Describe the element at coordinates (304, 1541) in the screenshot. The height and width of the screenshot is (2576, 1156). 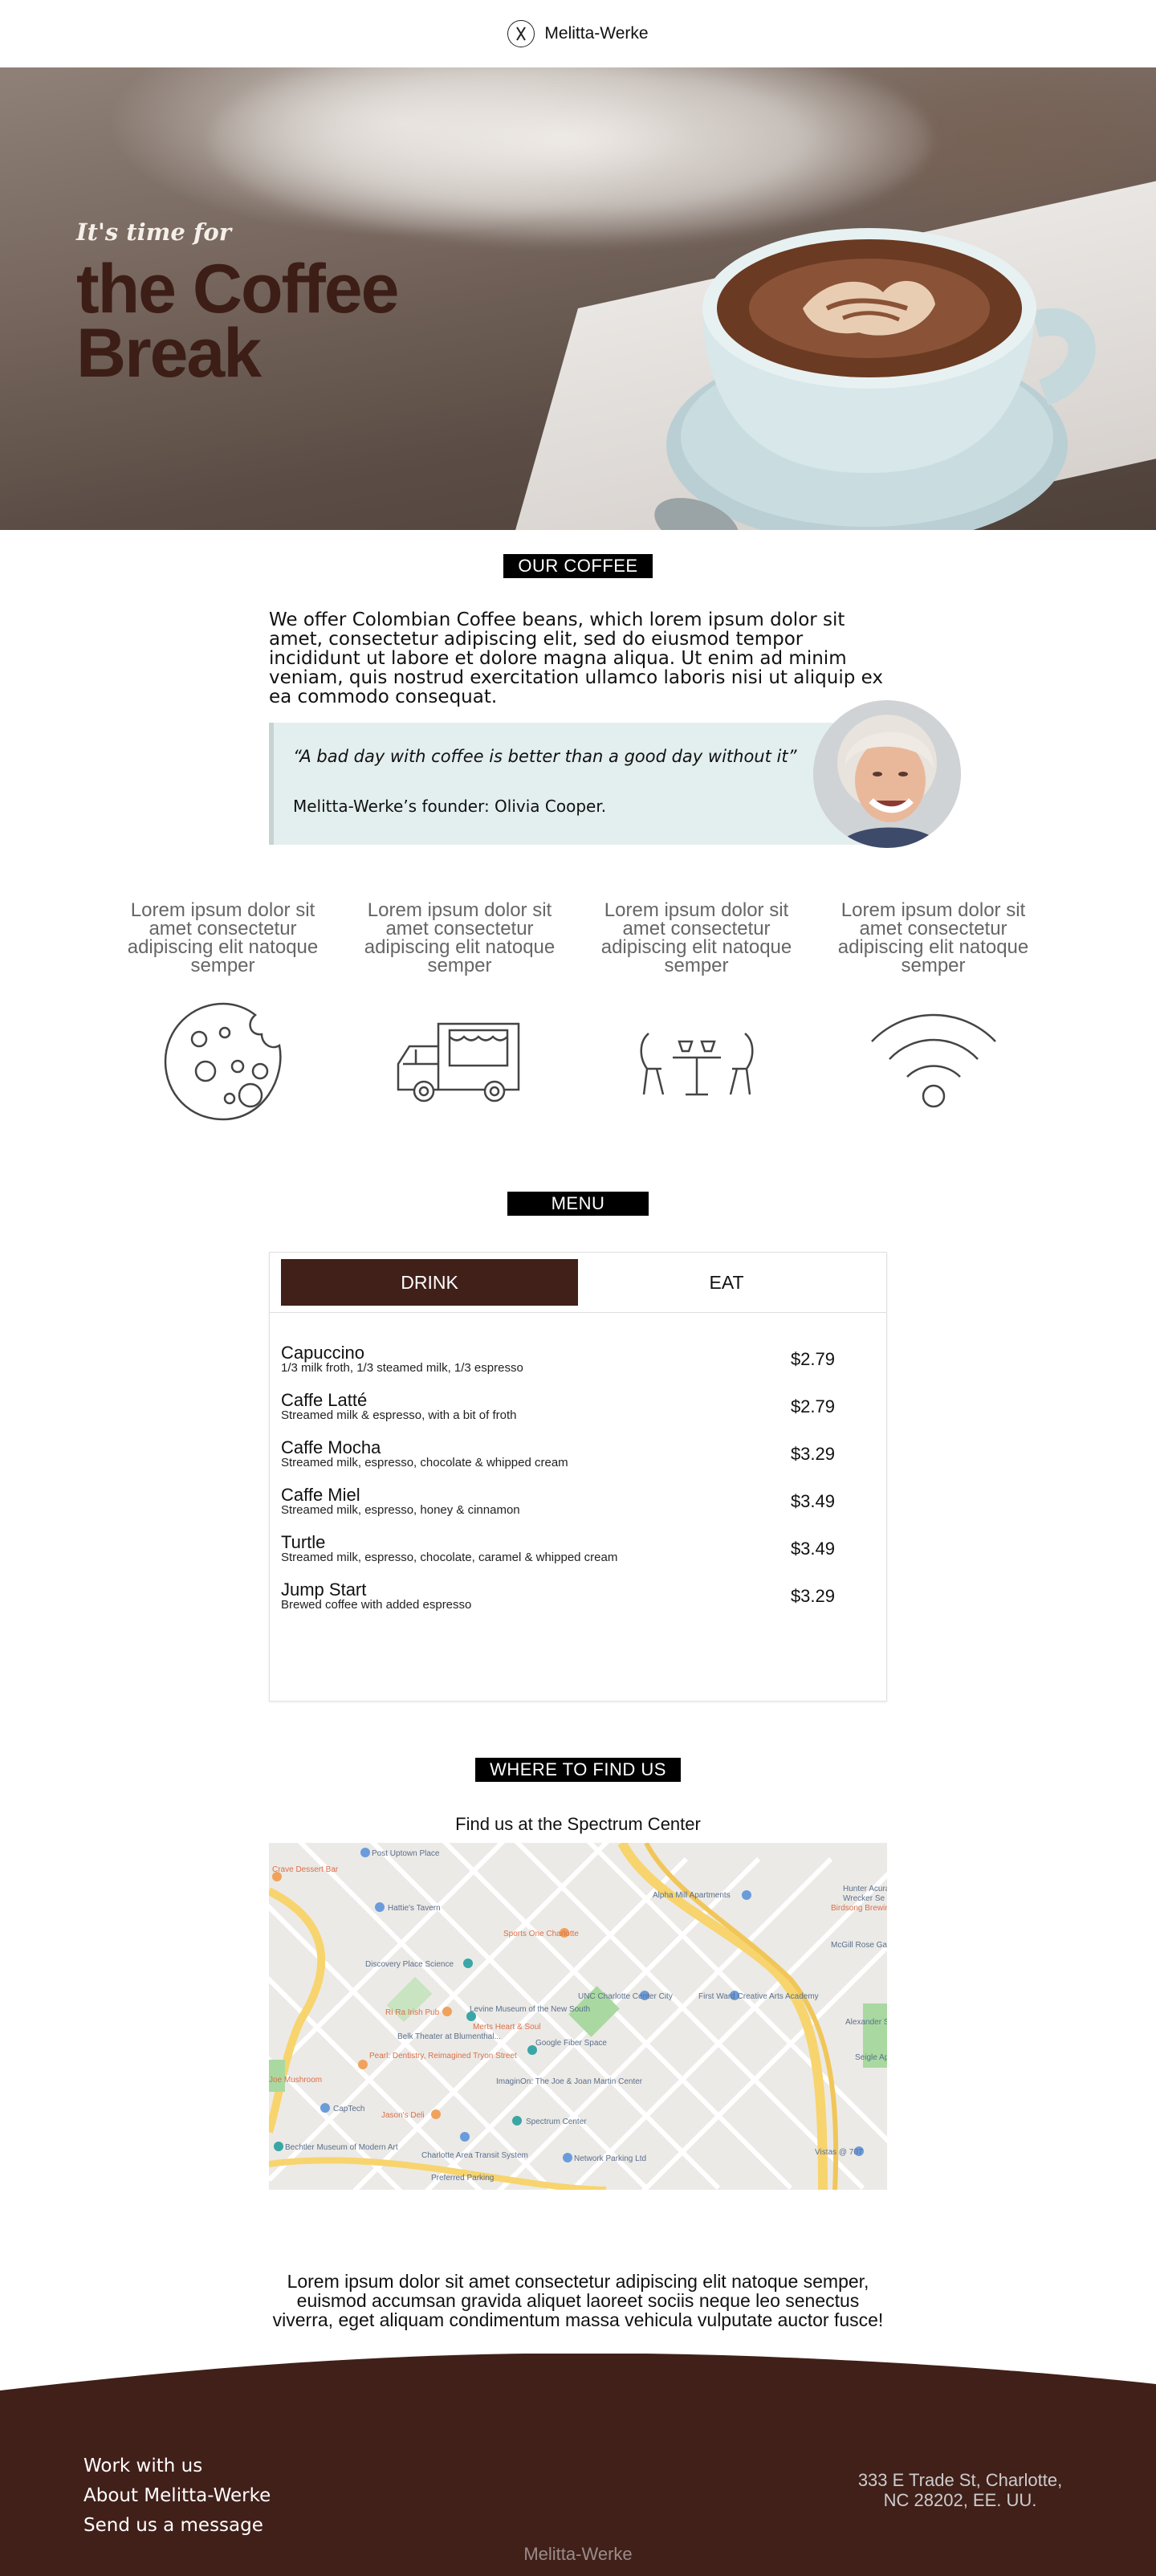
I see `menu-item-name: Turtle` at that location.